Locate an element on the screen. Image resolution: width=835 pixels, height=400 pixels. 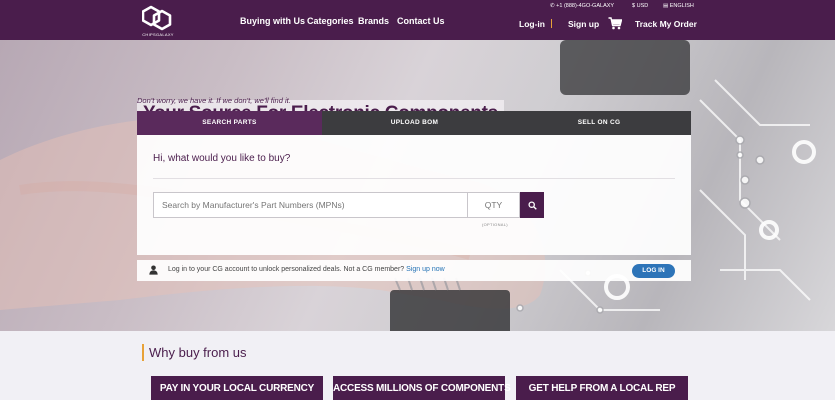
qty-input is located at coordinates (494, 205).